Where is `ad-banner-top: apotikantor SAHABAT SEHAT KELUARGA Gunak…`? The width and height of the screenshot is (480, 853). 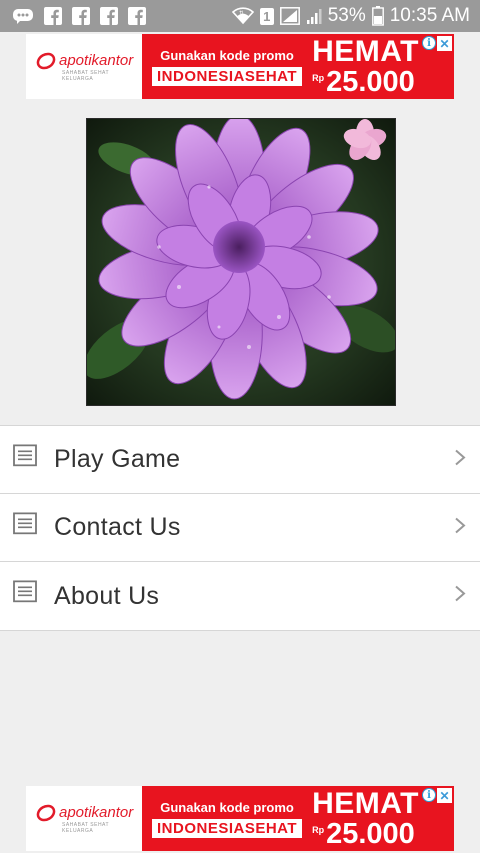
ad-banner-top: apotikantor SAHABAT SEHAT KELUARGA Gunak… is located at coordinates (240, 66).